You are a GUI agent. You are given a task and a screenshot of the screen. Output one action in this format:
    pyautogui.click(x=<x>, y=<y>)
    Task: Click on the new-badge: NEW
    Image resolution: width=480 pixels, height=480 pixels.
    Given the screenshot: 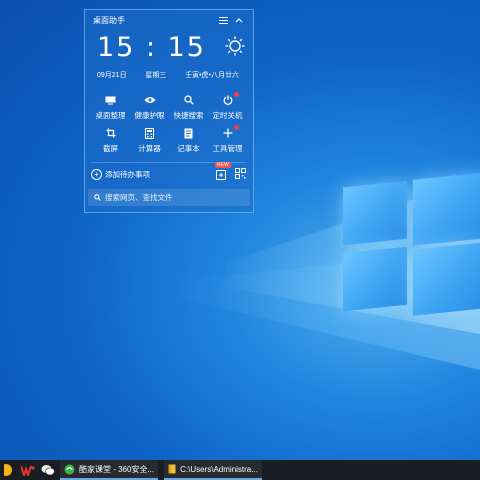 What is the action you would take?
    pyautogui.click(x=223, y=165)
    